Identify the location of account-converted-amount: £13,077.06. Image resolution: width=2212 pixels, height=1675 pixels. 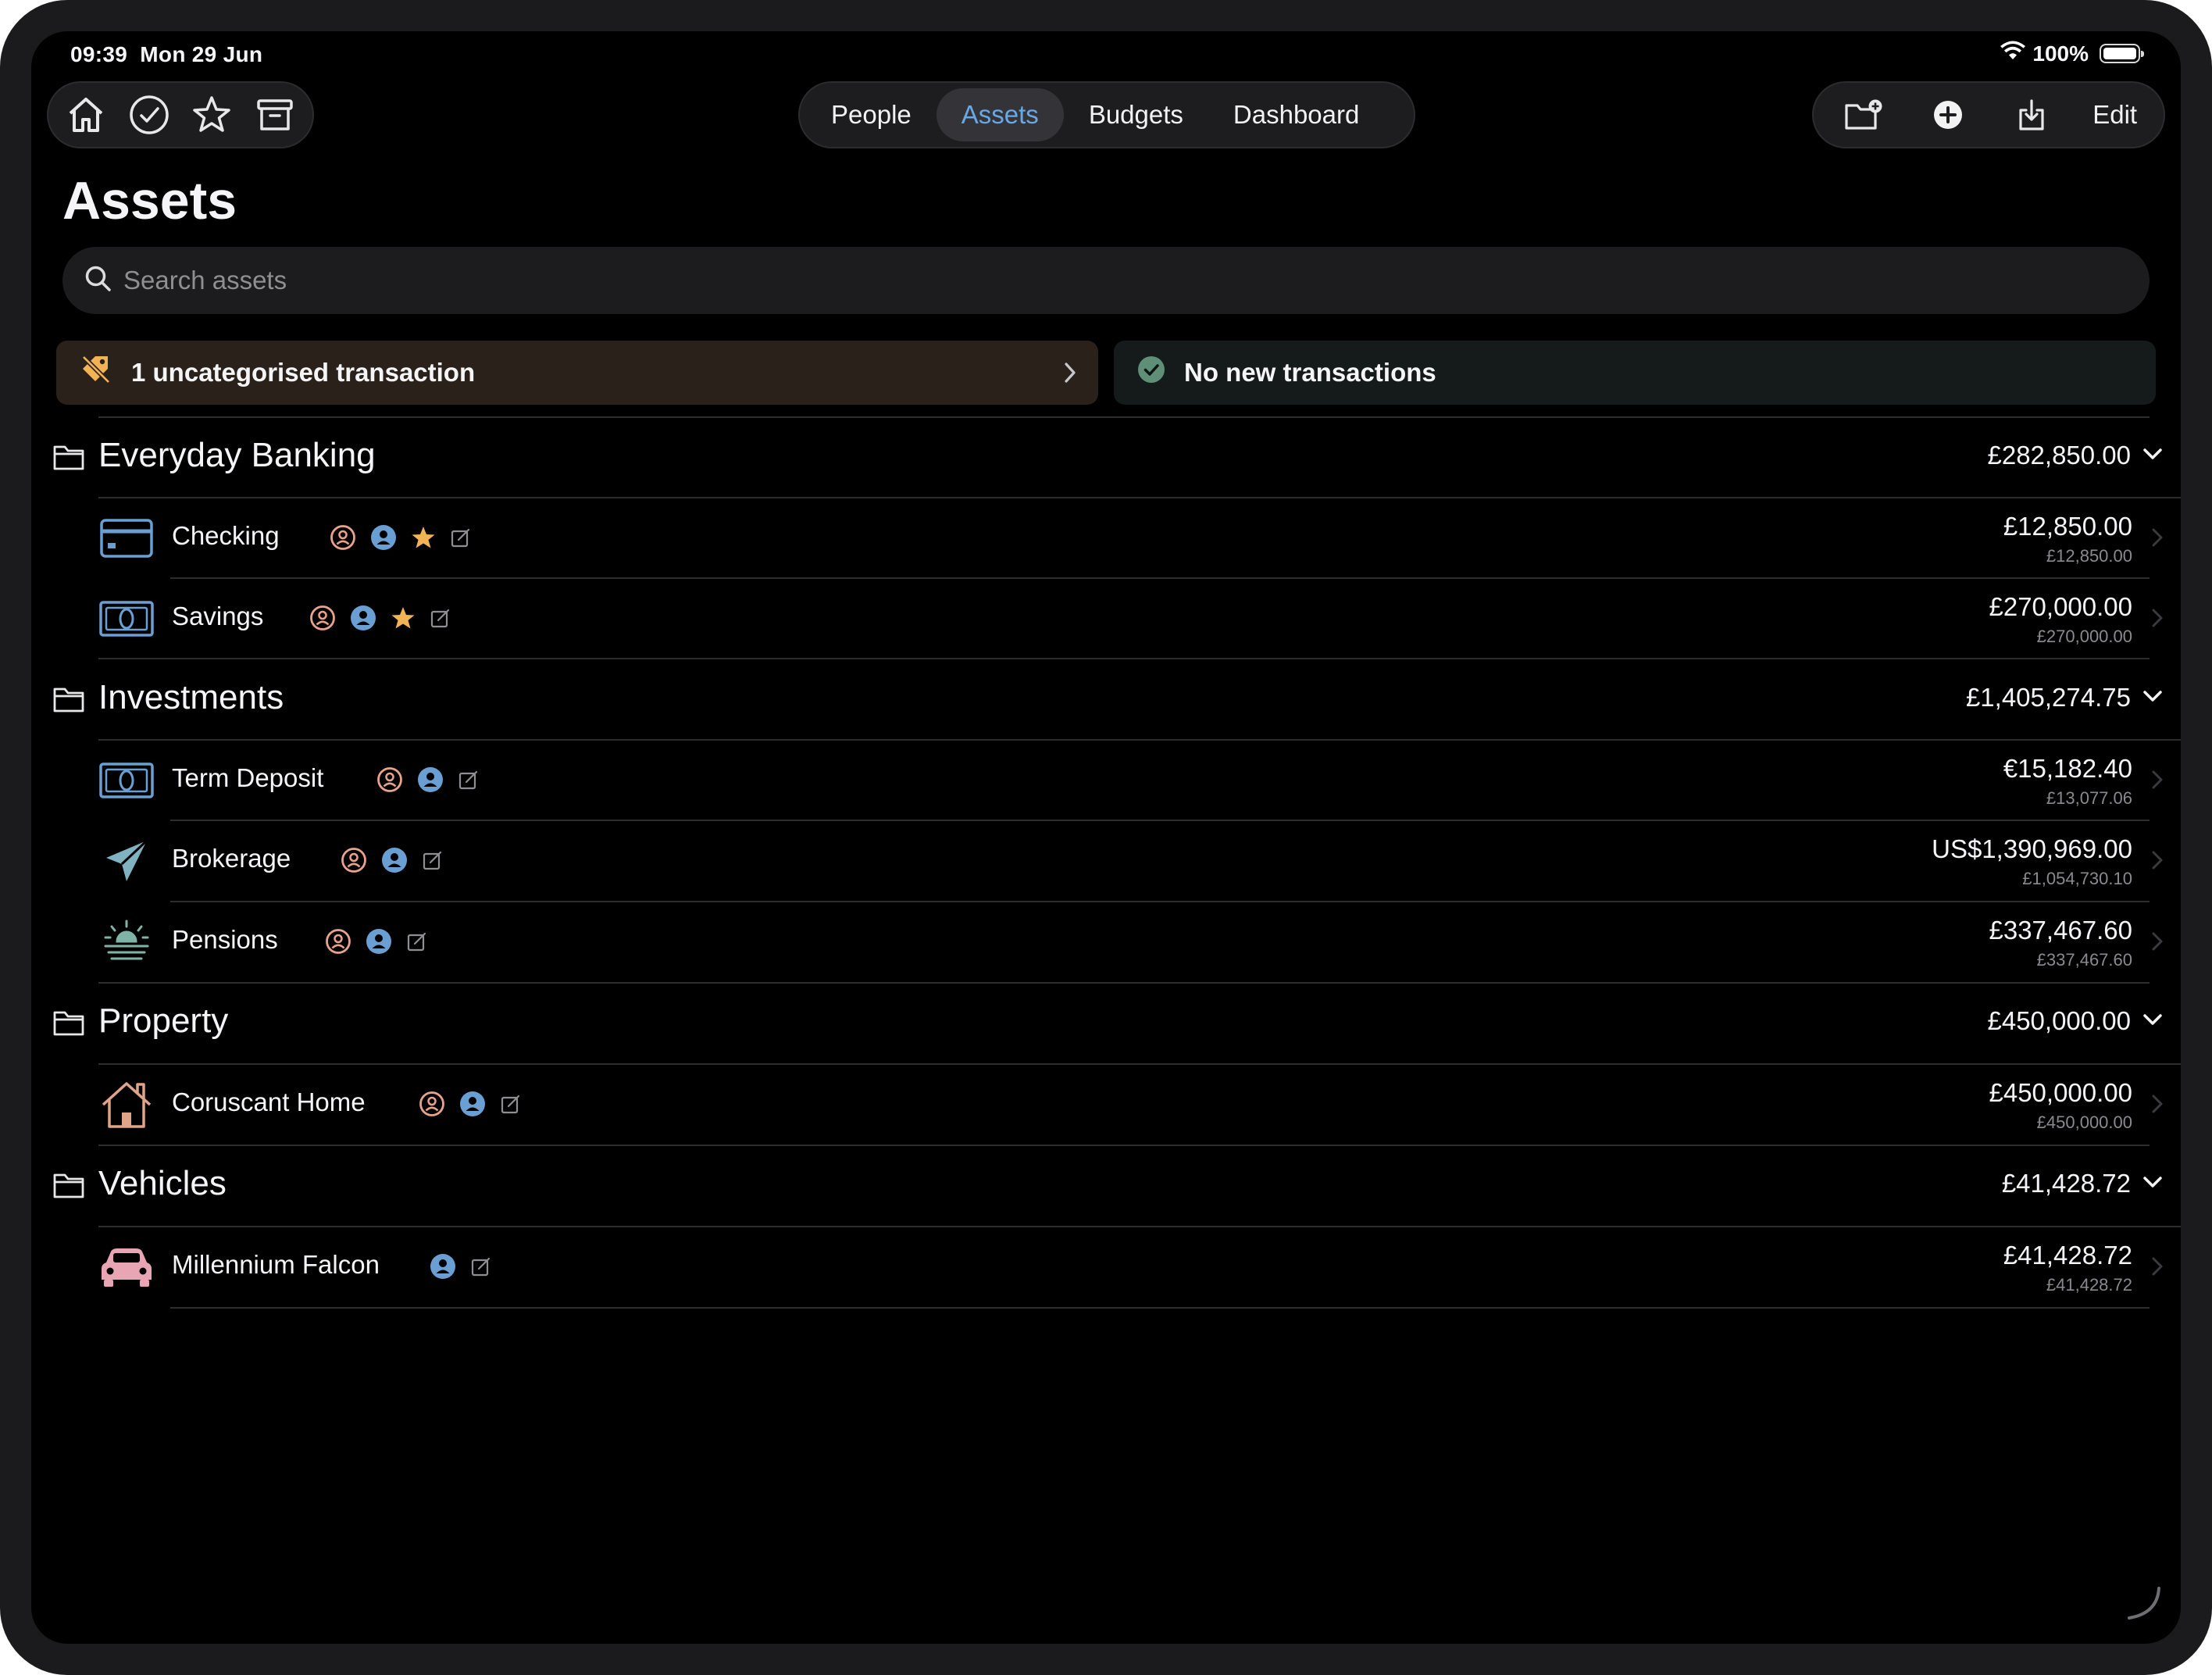
(2089, 798).